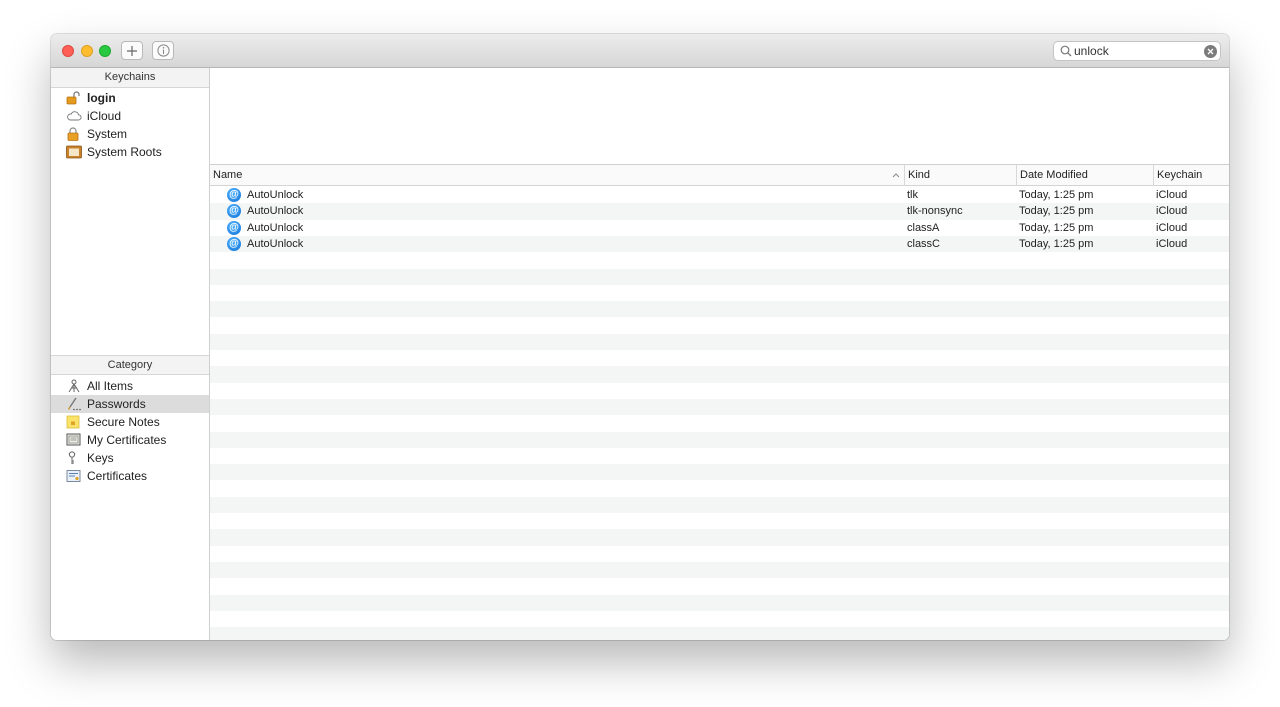 This screenshot has width=1280, height=707. I want to click on search-field, so click(1137, 51).